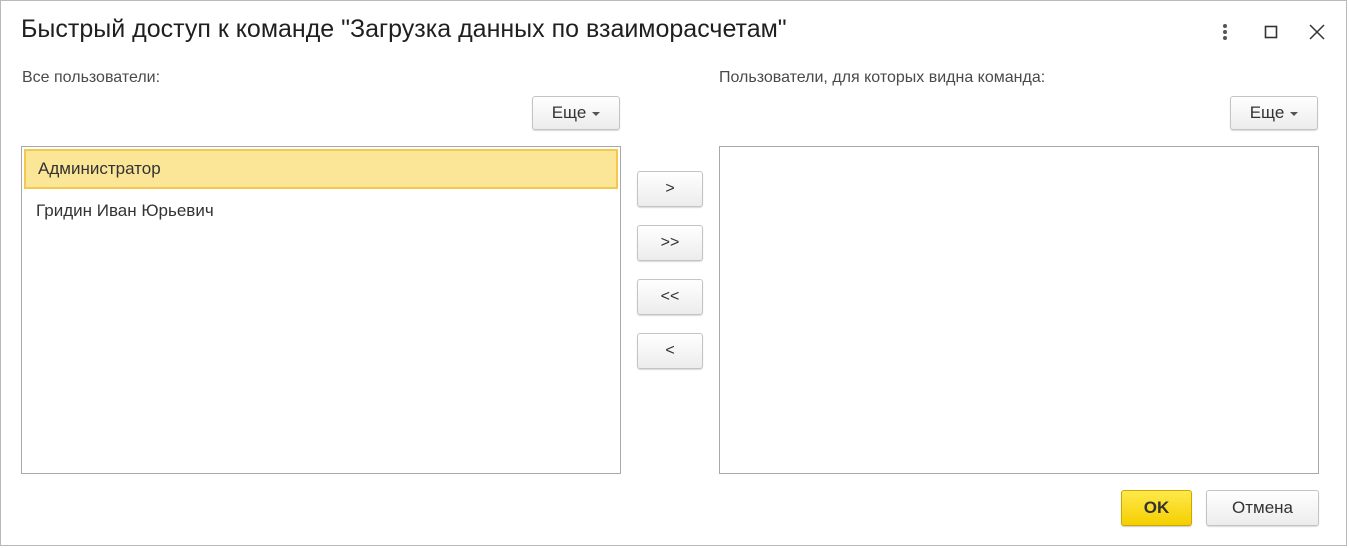 The image size is (1349, 548). I want to click on maximize-icon, so click(1271, 32).